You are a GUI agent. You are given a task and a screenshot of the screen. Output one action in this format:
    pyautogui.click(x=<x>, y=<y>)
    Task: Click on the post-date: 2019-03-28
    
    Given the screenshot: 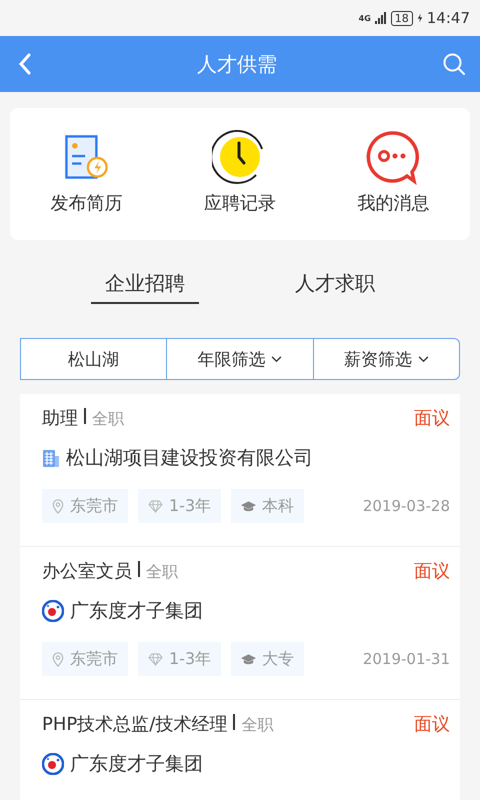 What is the action you would take?
    pyautogui.click(x=406, y=506)
    